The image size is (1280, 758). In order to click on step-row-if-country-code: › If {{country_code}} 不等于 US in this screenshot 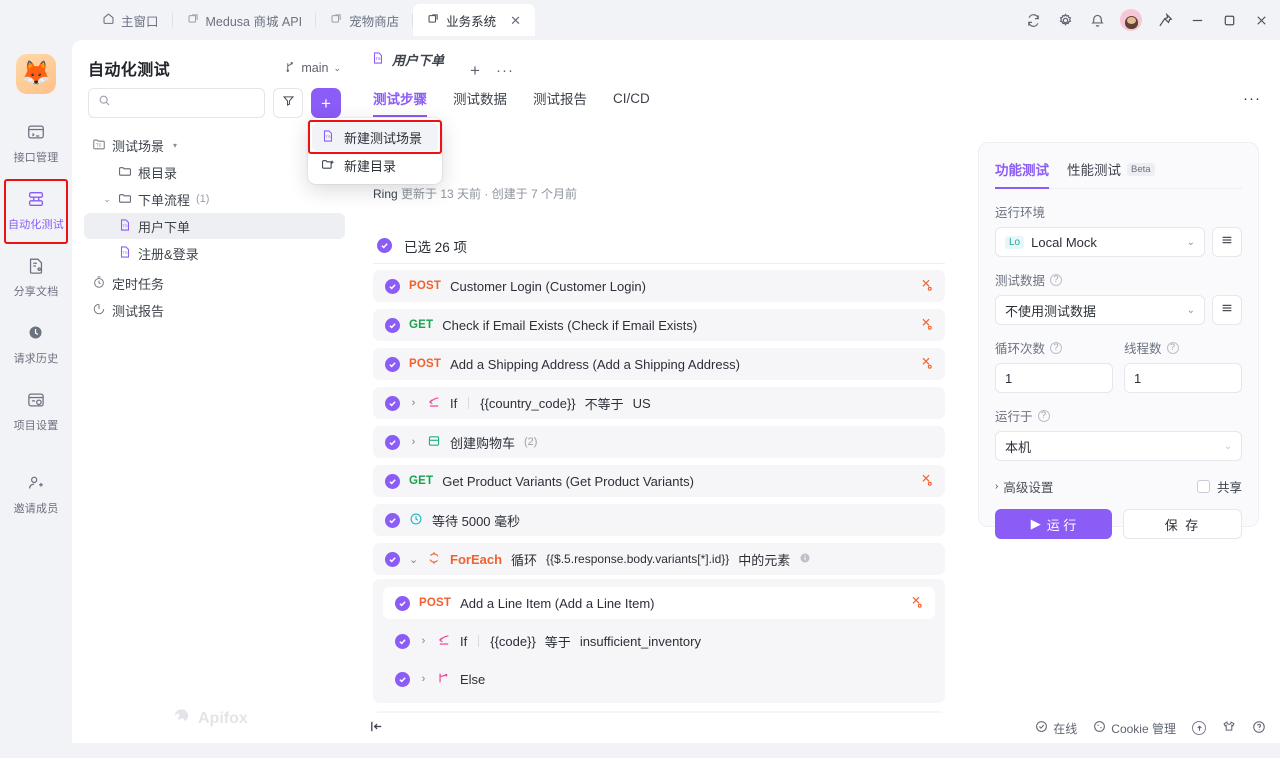, I will do `click(659, 403)`.